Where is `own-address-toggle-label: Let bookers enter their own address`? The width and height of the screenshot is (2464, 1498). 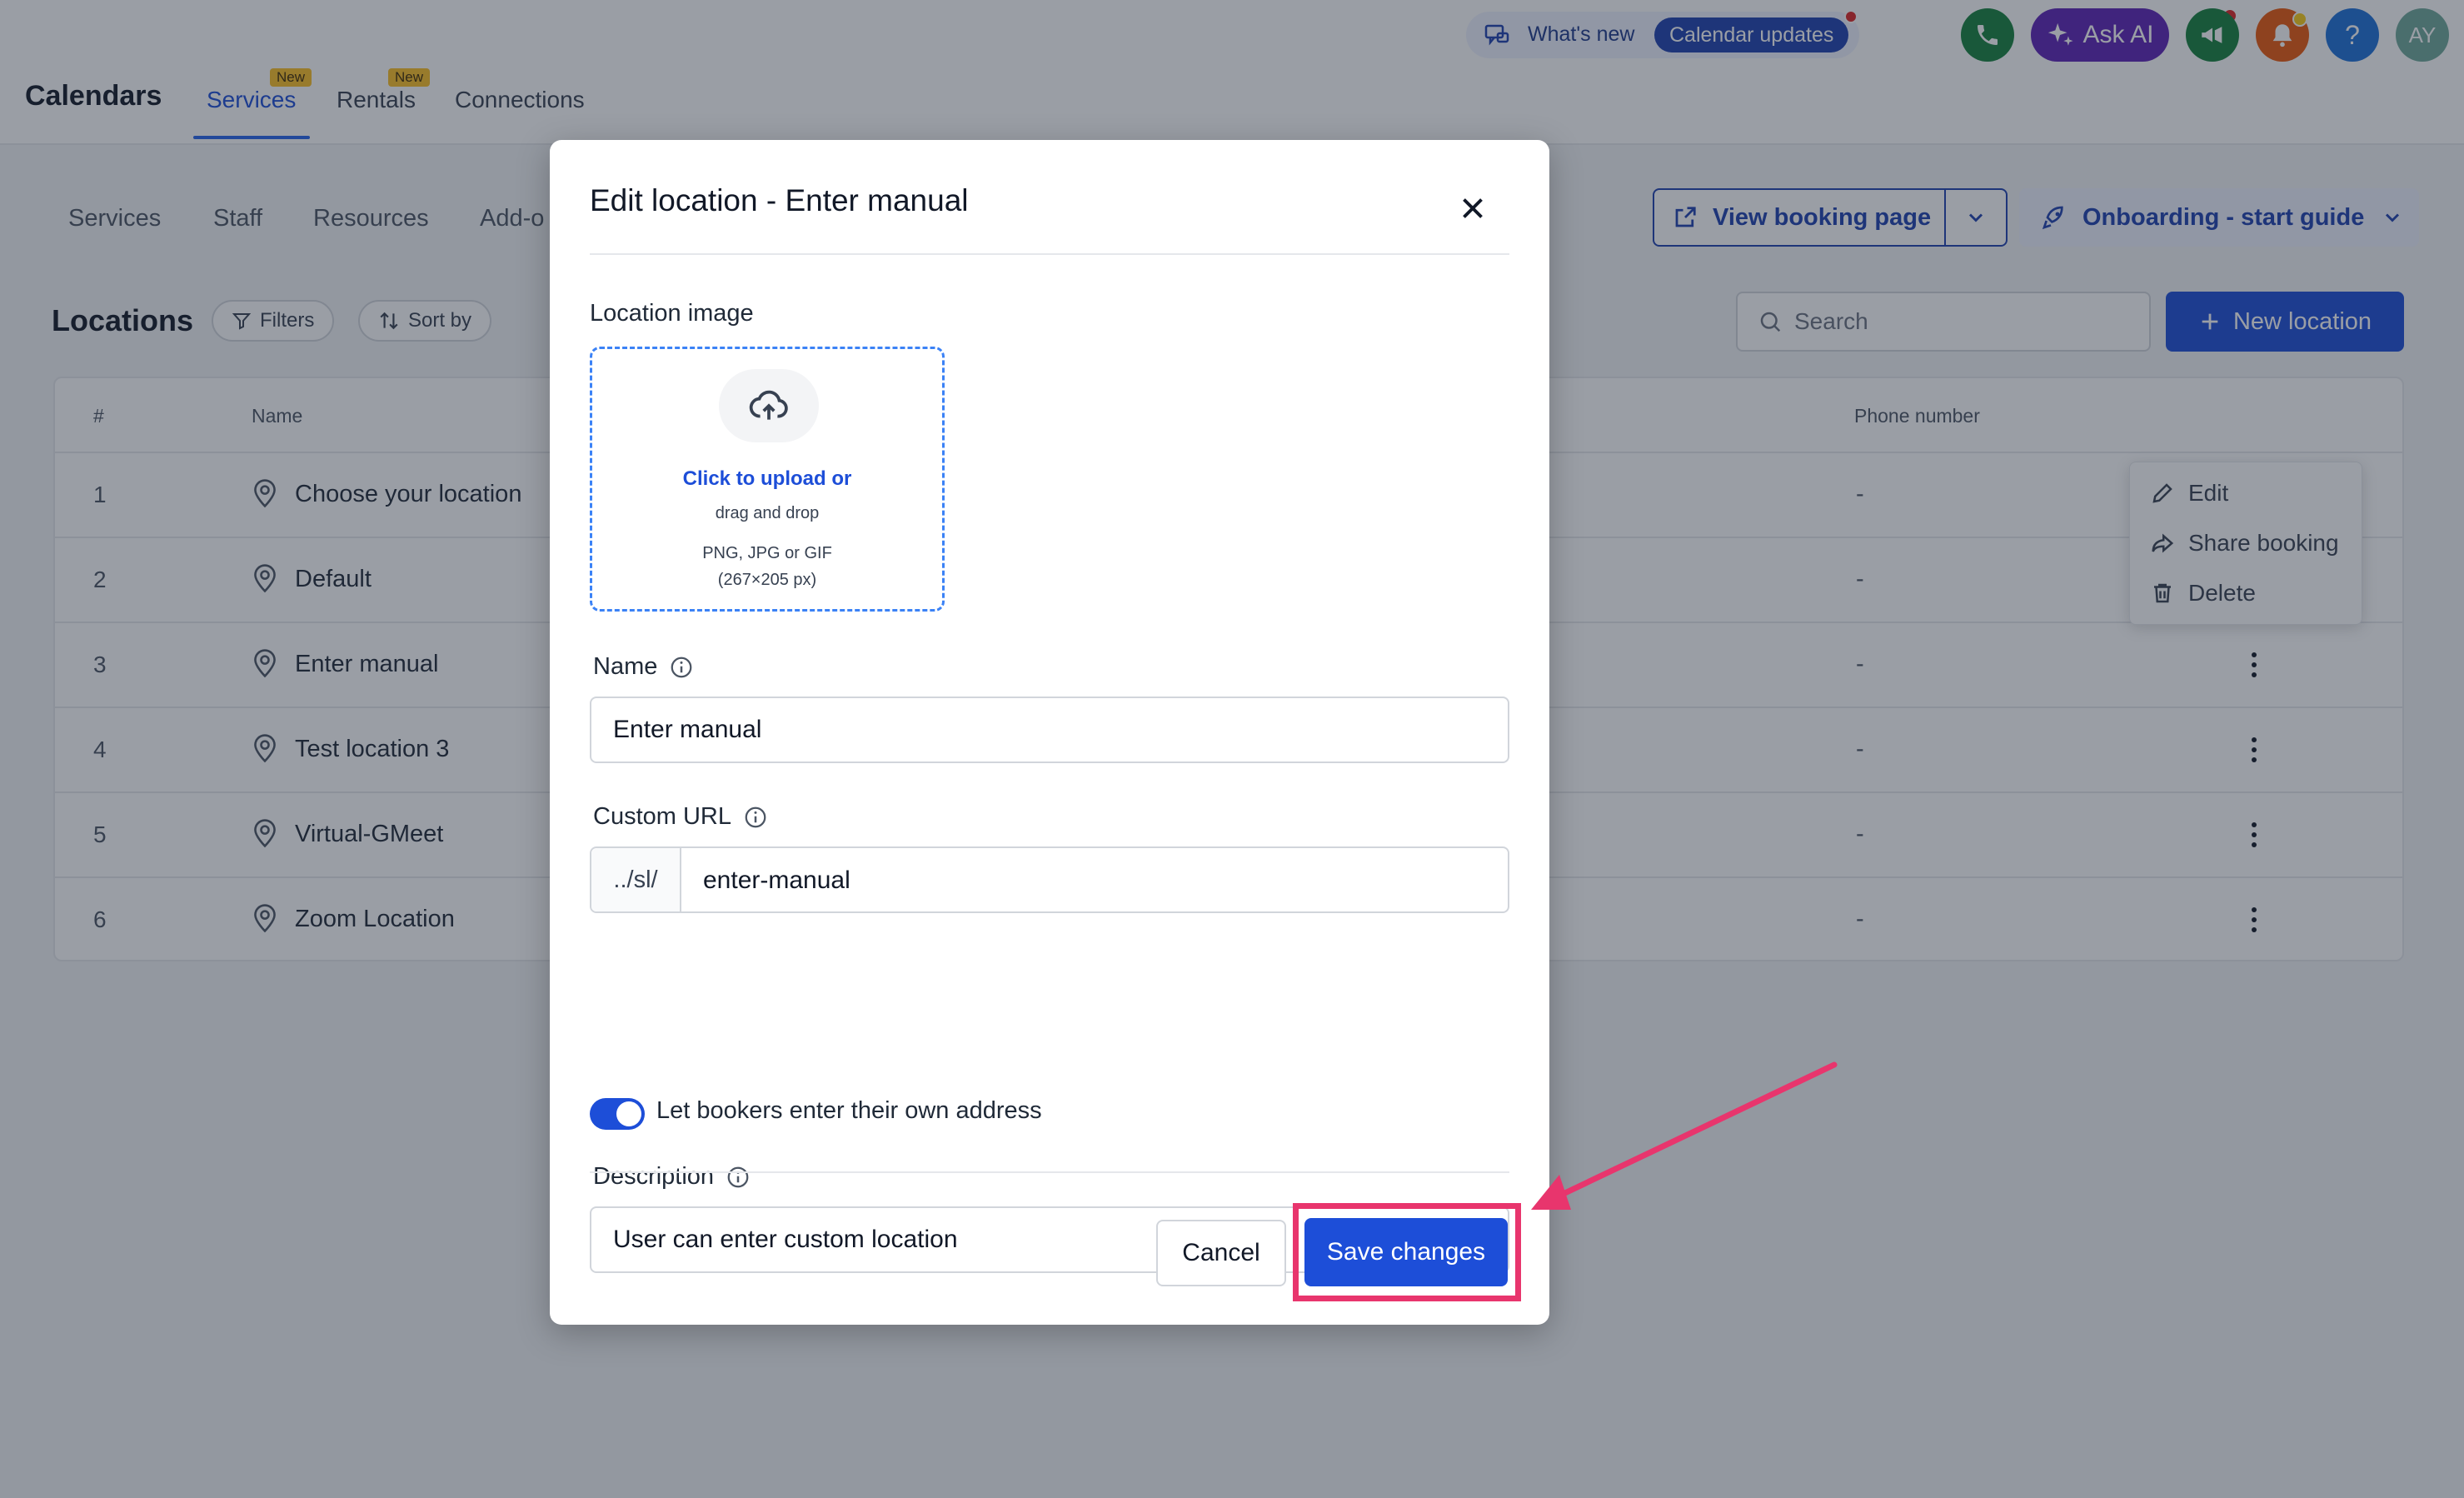 own-address-toggle-label: Let bookers enter their own address is located at coordinates (849, 1110).